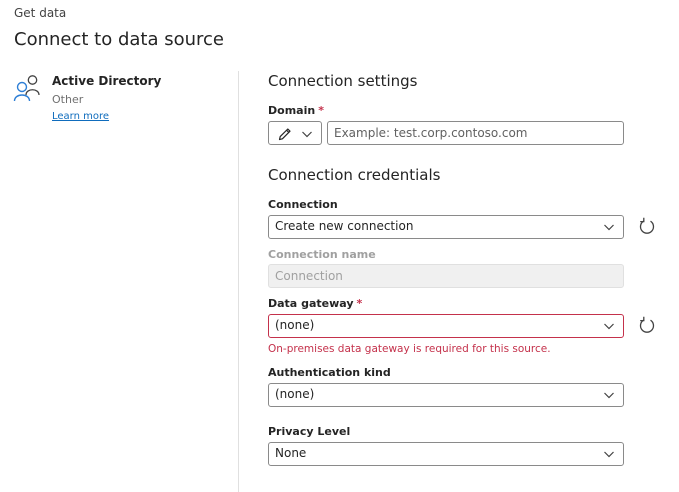 The image size is (679, 492). I want to click on gateway-label: Data gateway *, so click(315, 303).